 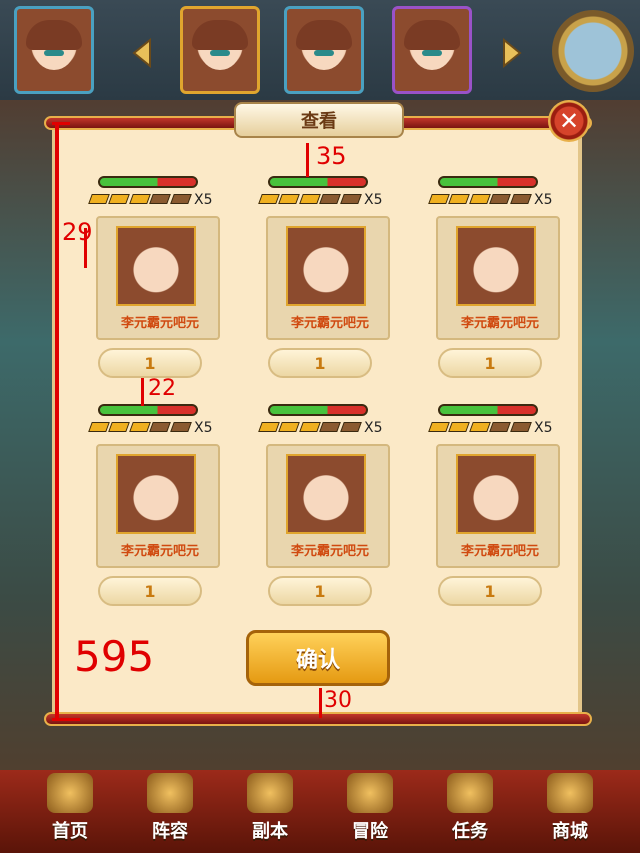 I want to click on annotation-label: 35, so click(x=331, y=156).